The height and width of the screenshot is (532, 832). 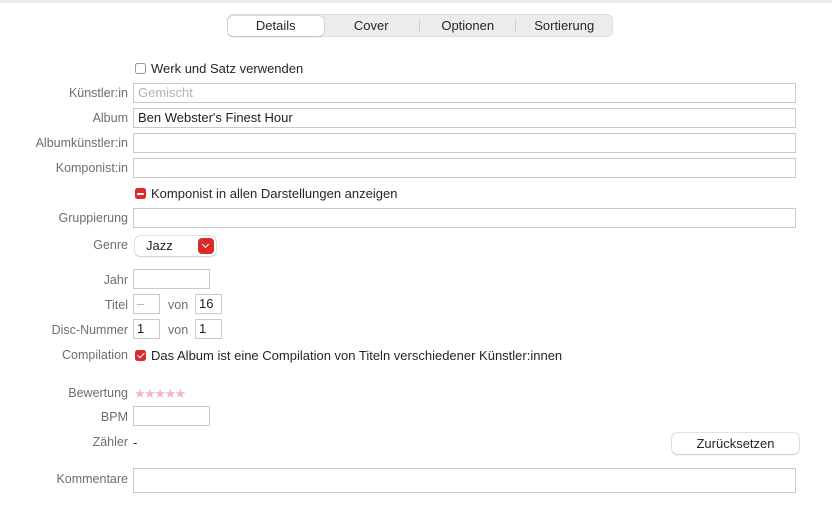 I want to click on tab-details: Details, so click(x=276, y=25).